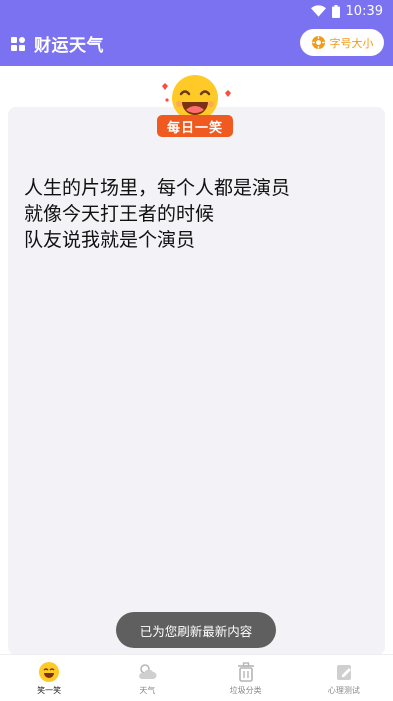 This screenshot has width=393, height=701. Describe the element at coordinates (335, 11) in the screenshot. I see `battery-icon` at that location.